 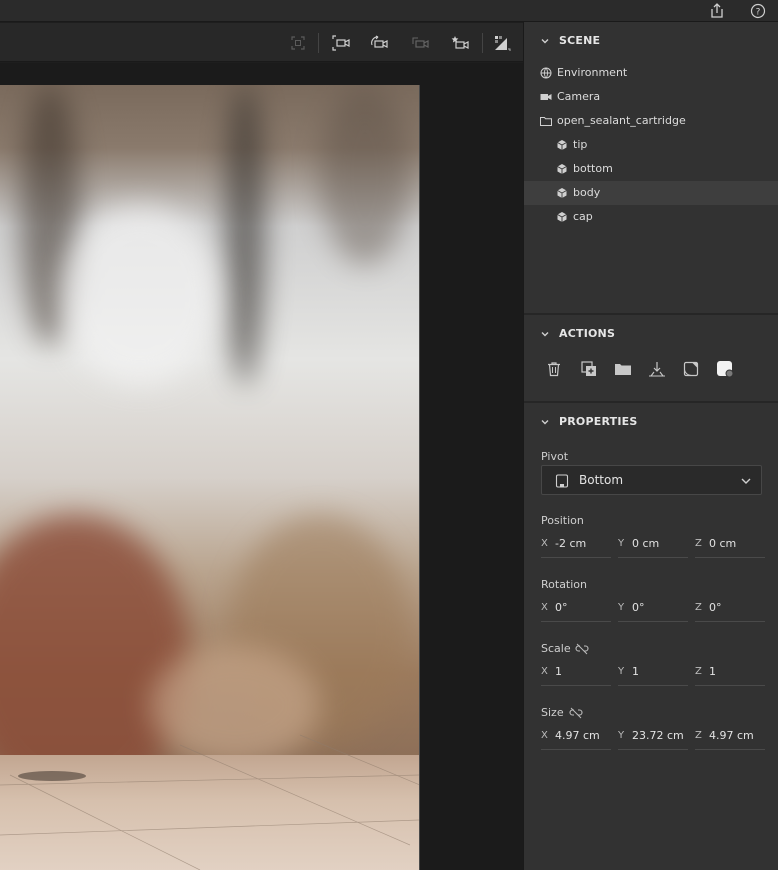 I want to click on scene-item-label: cap, so click(x=583, y=216).